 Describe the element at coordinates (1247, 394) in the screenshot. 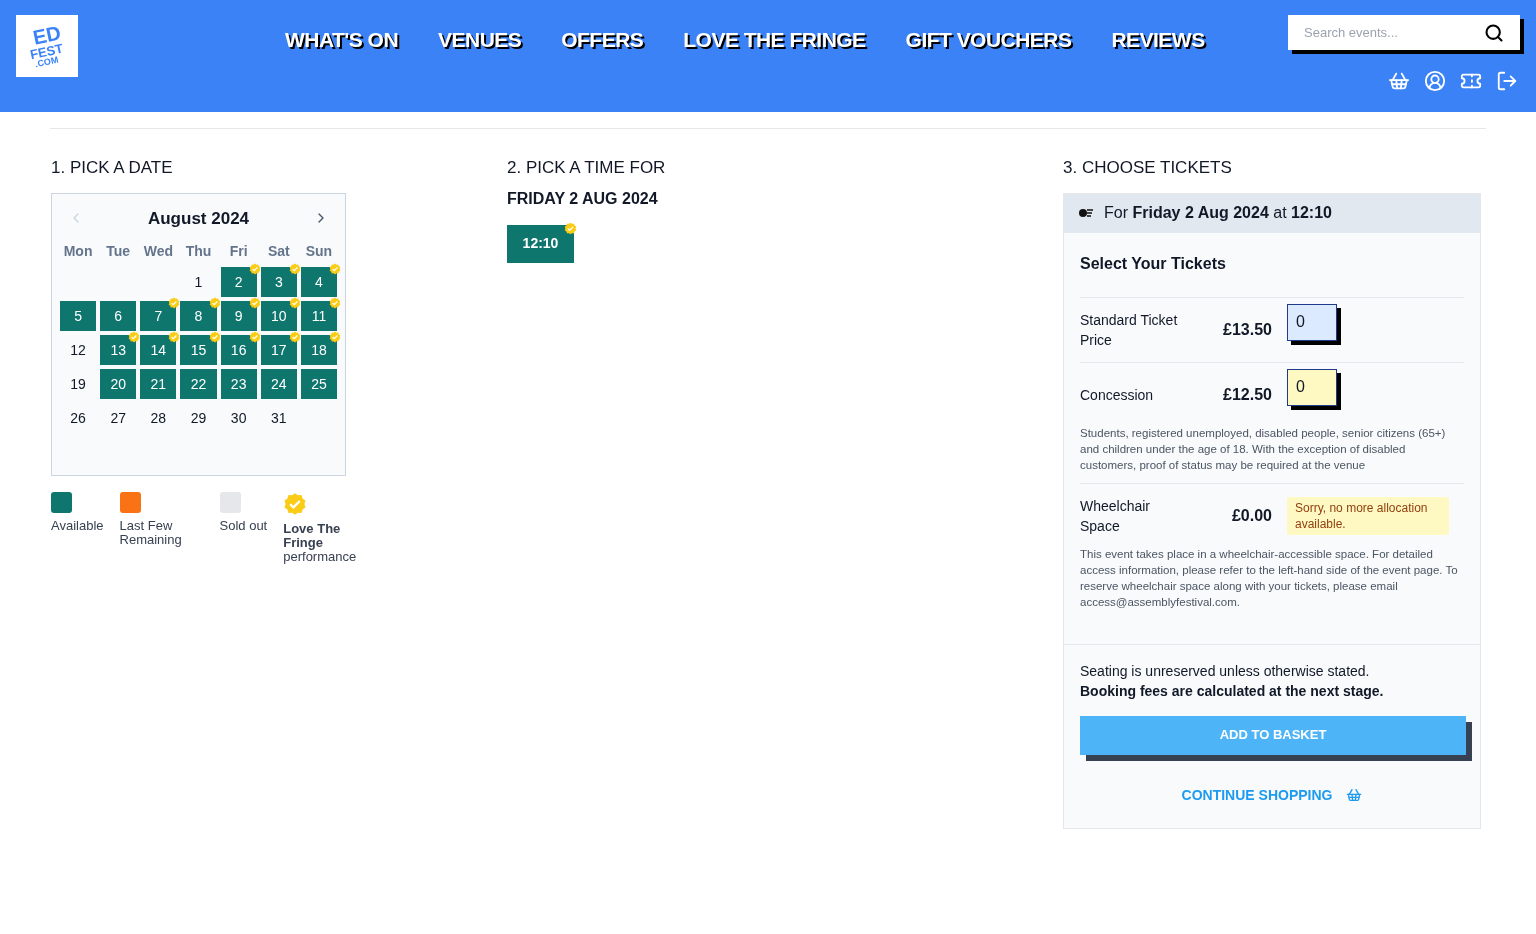

I see `ticket-price: £12.50` at that location.